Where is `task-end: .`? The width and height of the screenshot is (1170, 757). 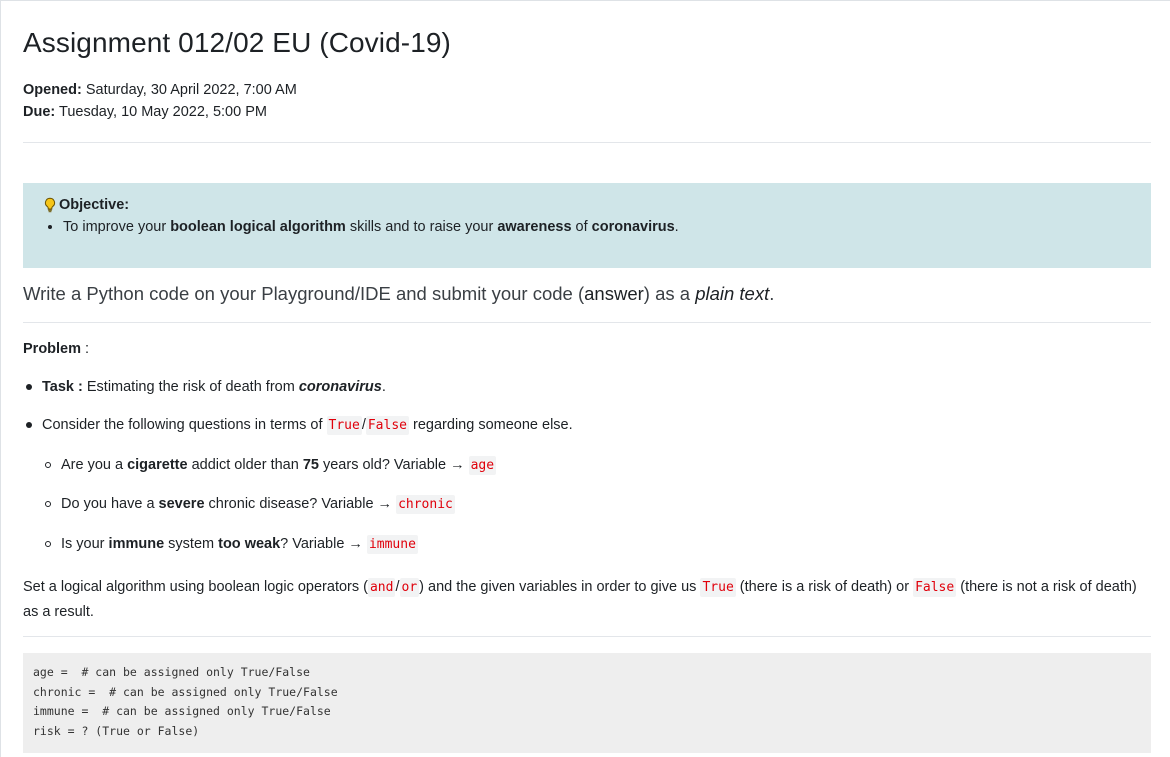 task-end: . is located at coordinates (383, 387).